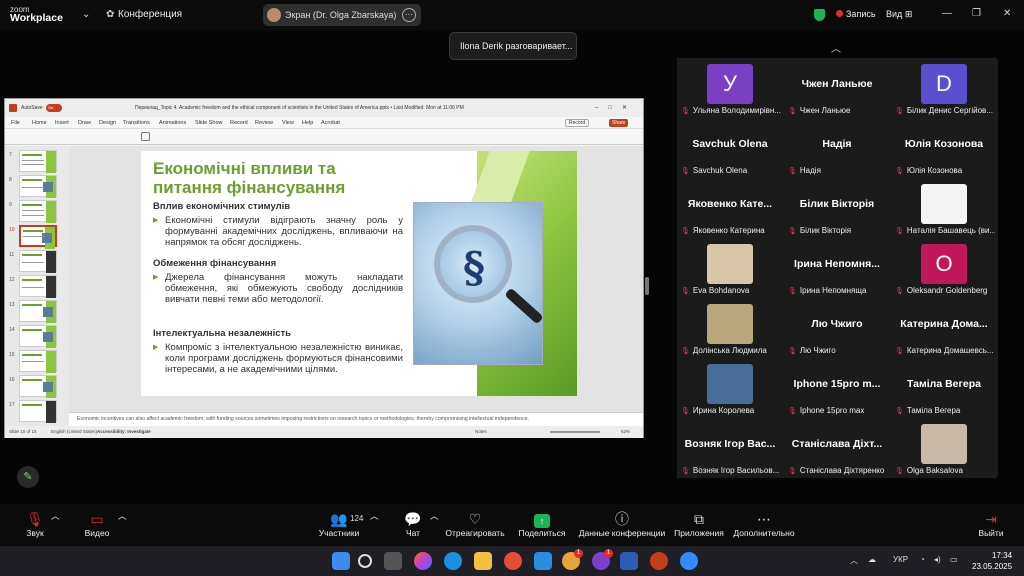 The image size is (1024, 576). Describe the element at coordinates (954, 559) in the screenshot. I see `battery-icon: ▭` at that location.